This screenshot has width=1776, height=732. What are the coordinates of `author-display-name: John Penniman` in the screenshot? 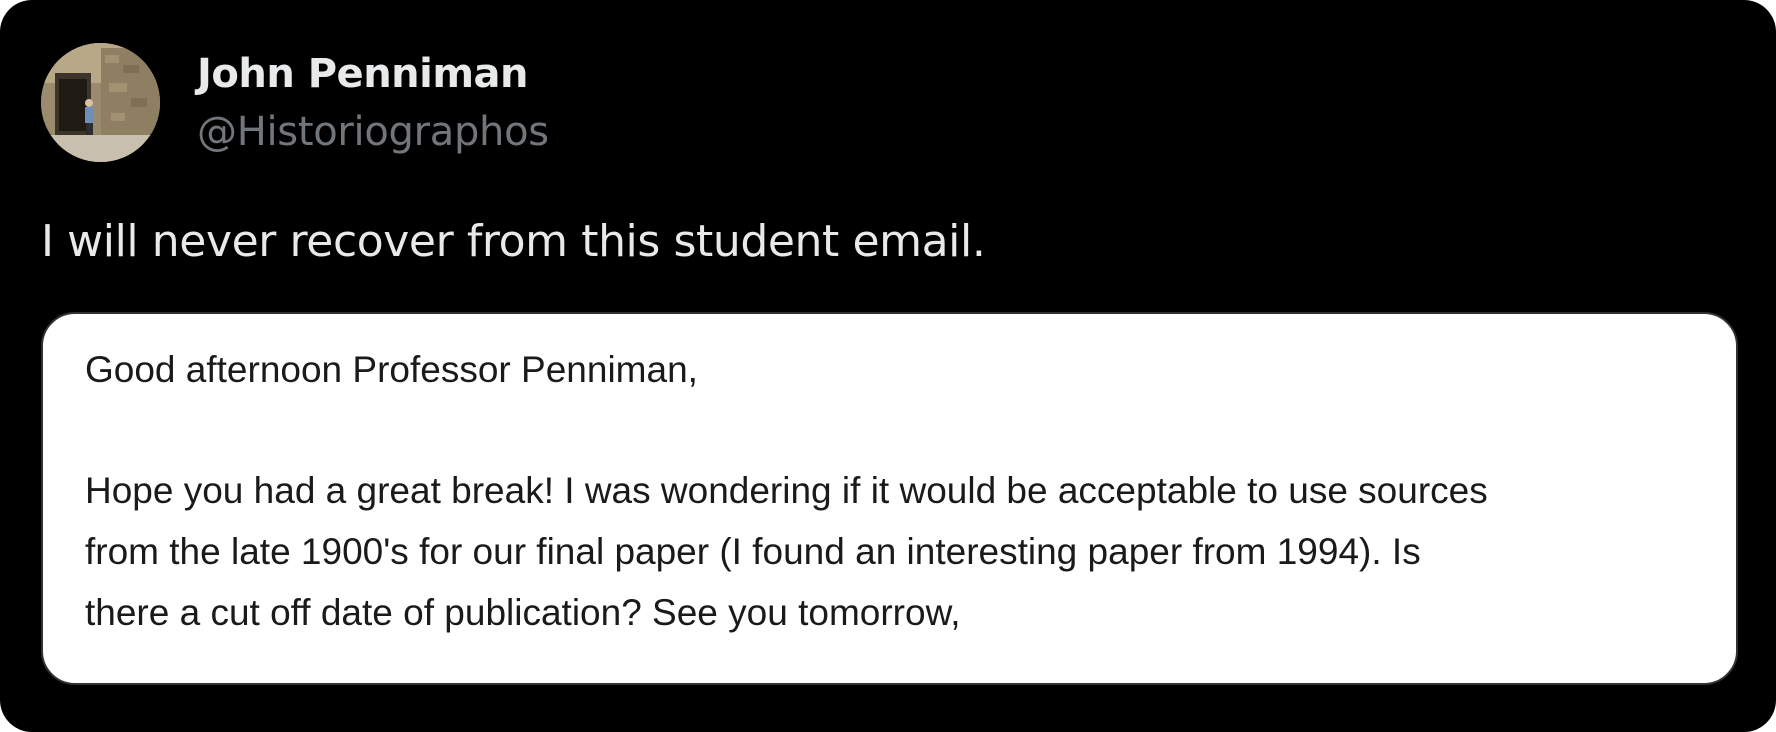 It's located at (363, 74).